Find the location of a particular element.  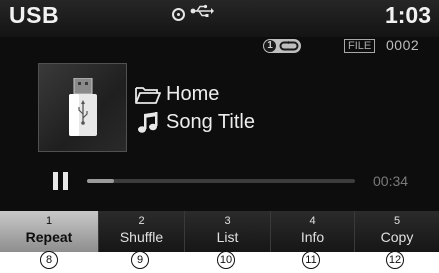

album-art is located at coordinates (82, 107).